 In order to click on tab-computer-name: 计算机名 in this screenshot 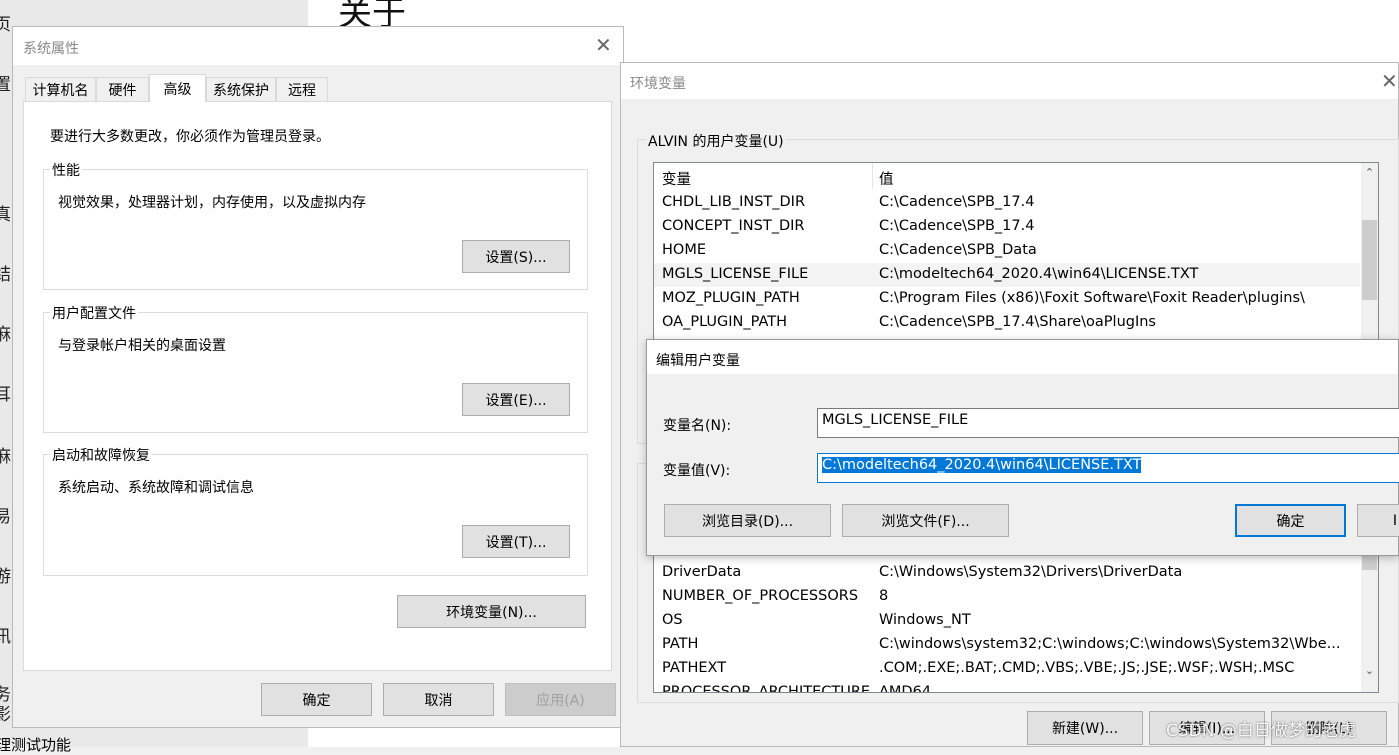, I will do `click(60, 89)`.